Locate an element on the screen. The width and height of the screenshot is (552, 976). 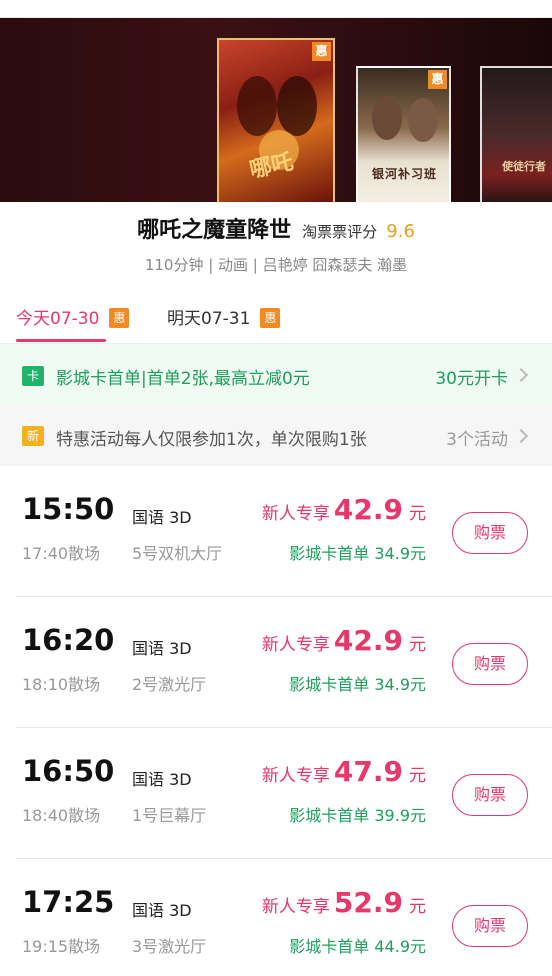
movie-meta: 110分钟 | 动画 | 吕艳婷 囧森瑟夫 瀚墨 is located at coordinates (276, 265).